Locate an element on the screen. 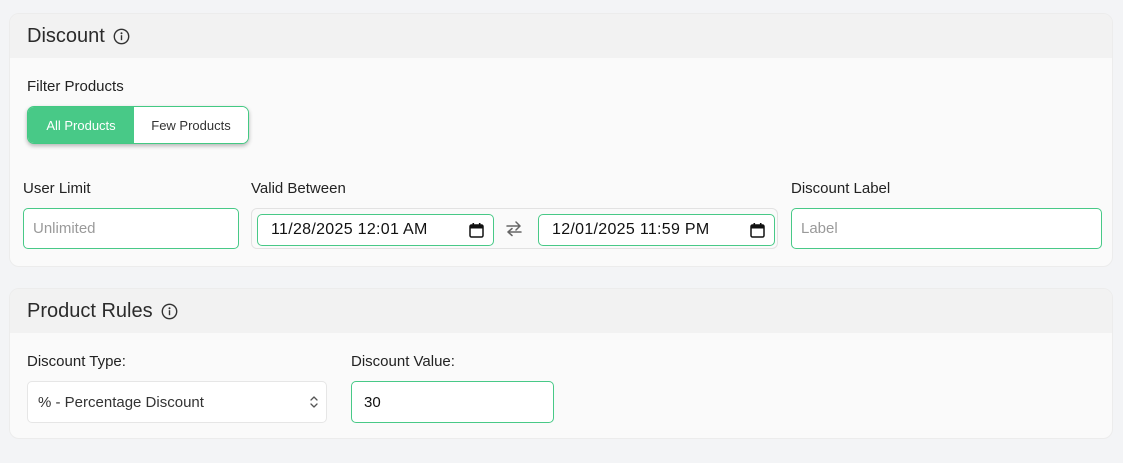 The image size is (1123, 463). discount-type-label: Discount Type: is located at coordinates (76, 361).